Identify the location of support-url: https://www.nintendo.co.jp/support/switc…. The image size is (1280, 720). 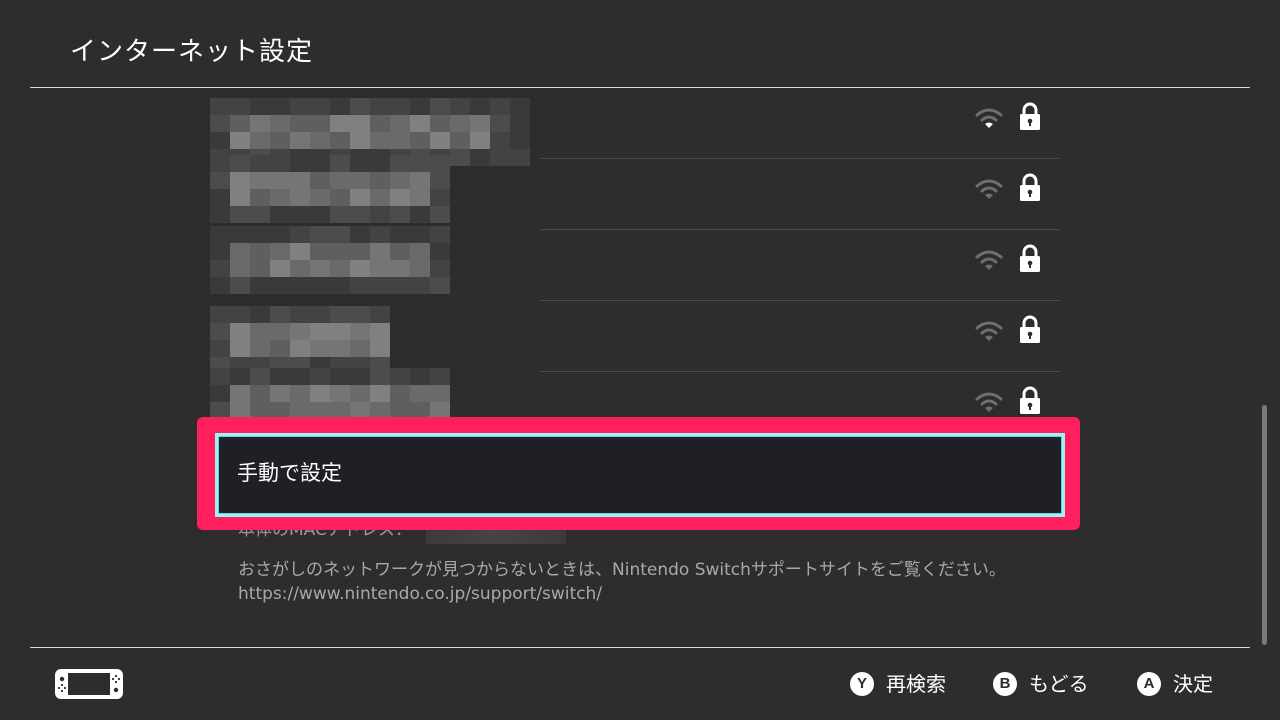
(420, 594).